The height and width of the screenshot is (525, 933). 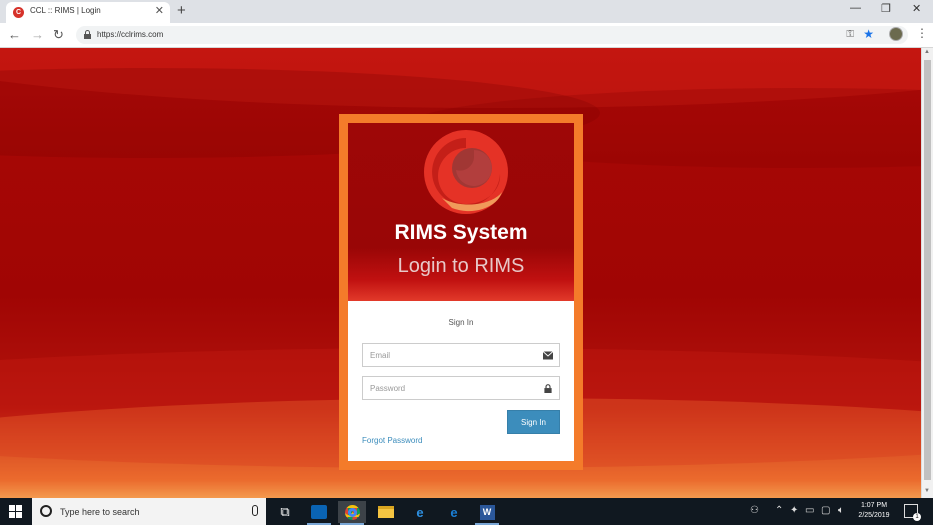 I want to click on battery-icon: ▭, so click(x=809, y=510).